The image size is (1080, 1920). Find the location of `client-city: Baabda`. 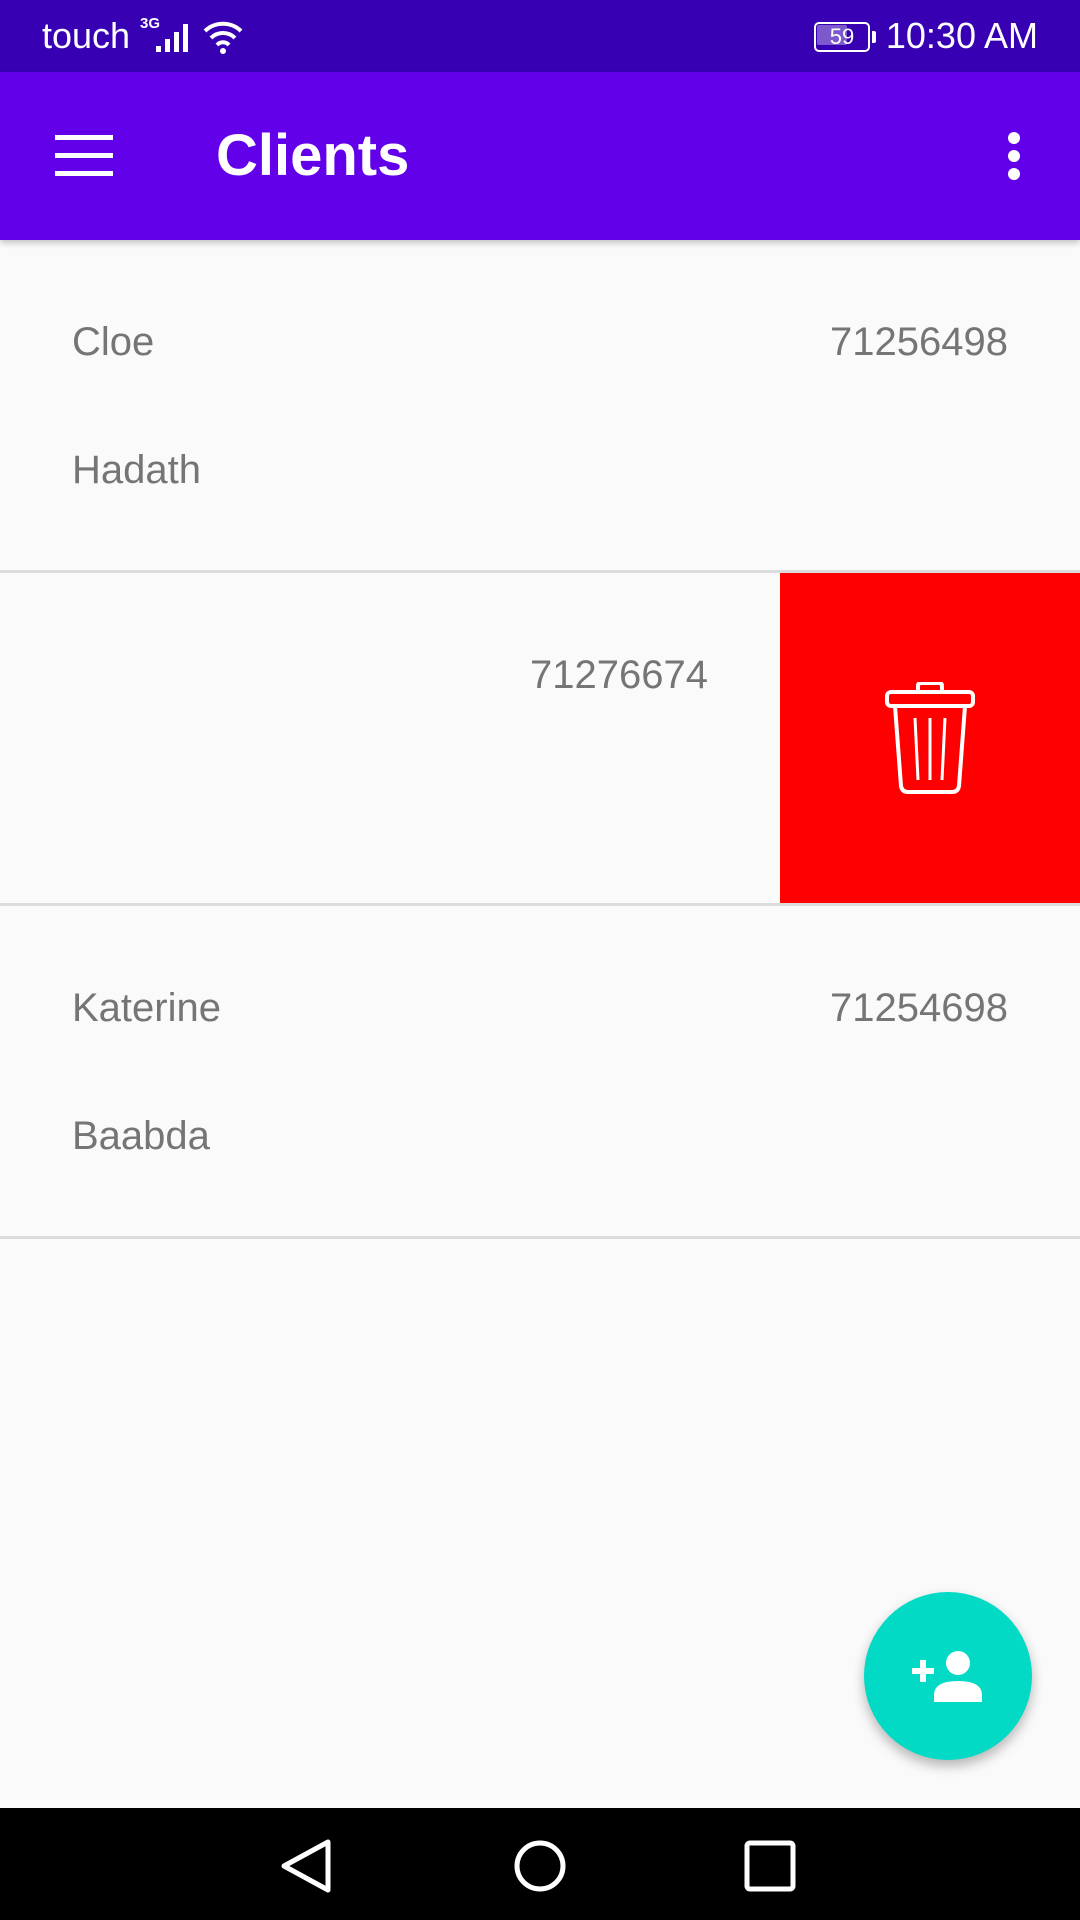

client-city: Baabda is located at coordinates (141, 1136).